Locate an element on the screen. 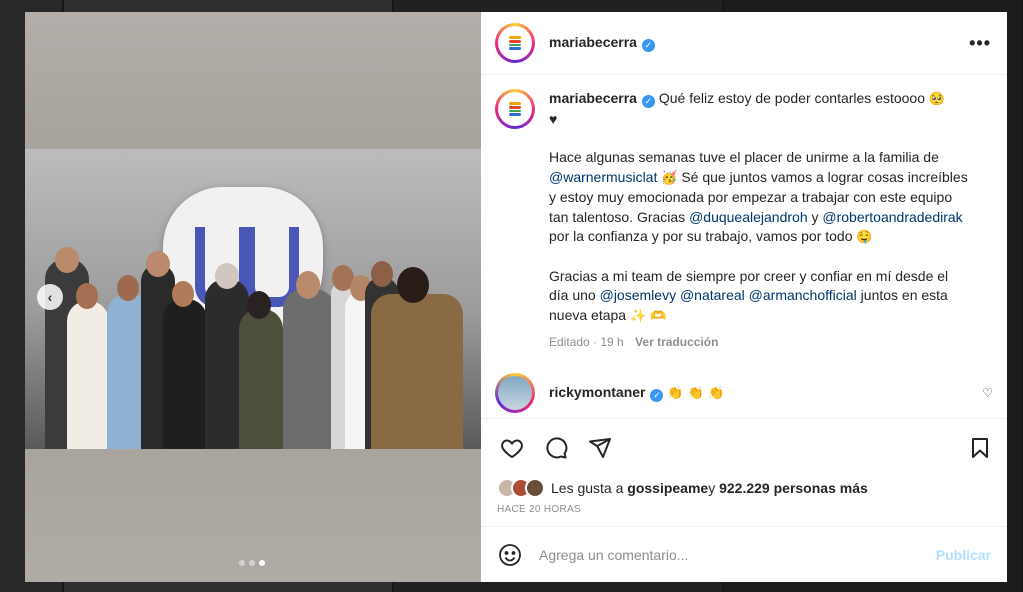  bookmark-icon is located at coordinates (980, 448).